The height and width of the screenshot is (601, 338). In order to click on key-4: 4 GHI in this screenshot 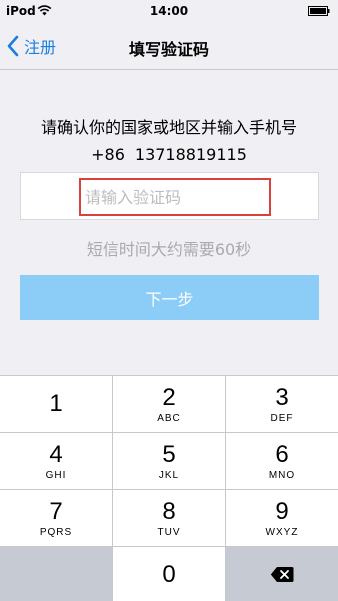, I will do `click(56, 461)`.